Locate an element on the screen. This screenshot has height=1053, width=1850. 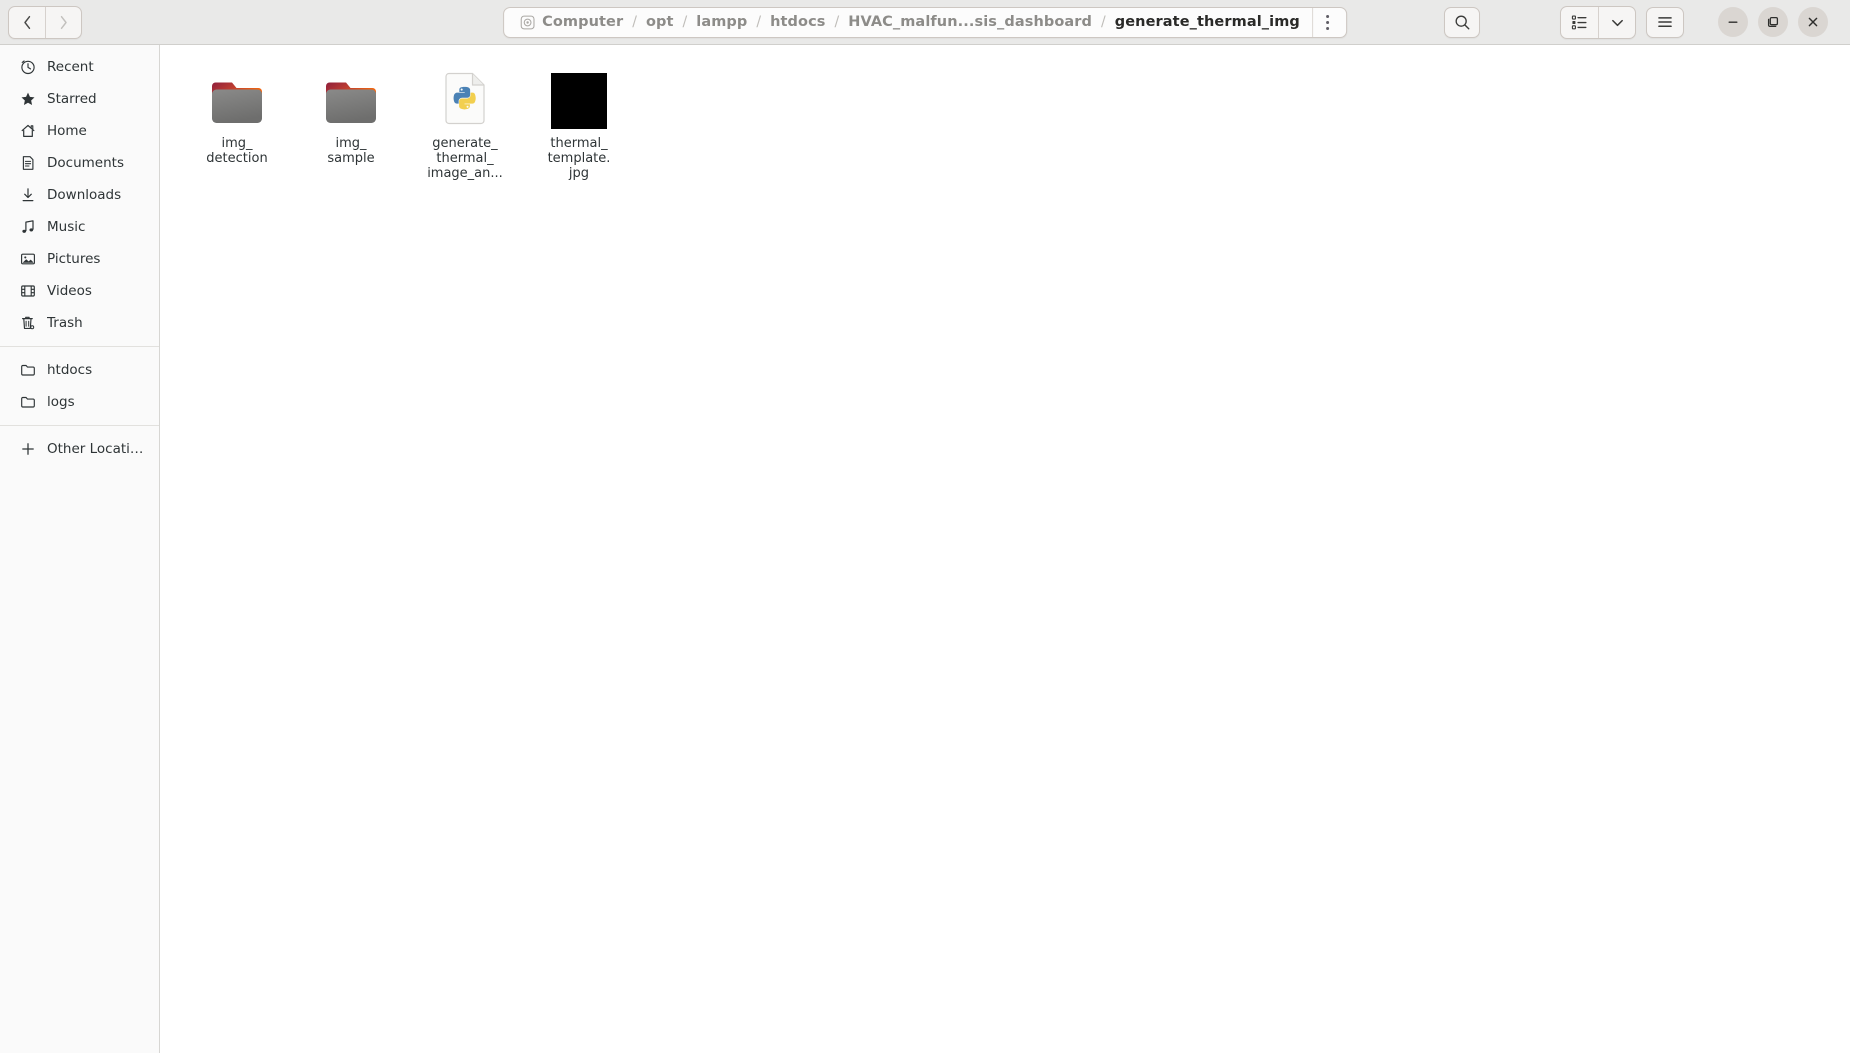
breadcrumb-label: opt is located at coordinates (659, 22).